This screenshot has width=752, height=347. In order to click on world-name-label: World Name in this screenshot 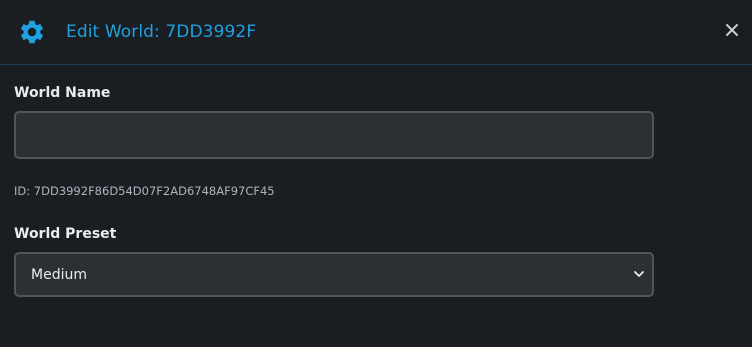, I will do `click(62, 93)`.